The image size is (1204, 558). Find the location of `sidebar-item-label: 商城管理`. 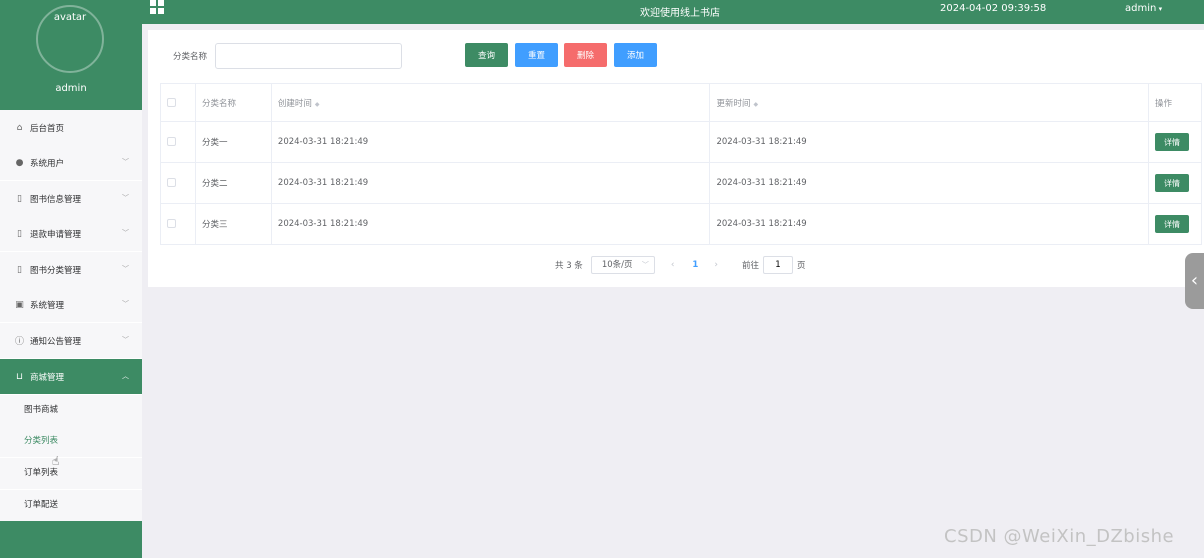

sidebar-item-label: 商城管理 is located at coordinates (47, 377).